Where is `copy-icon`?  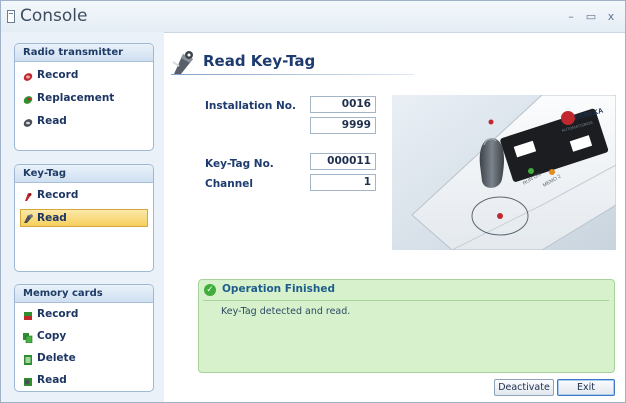
copy-icon is located at coordinates (28, 337).